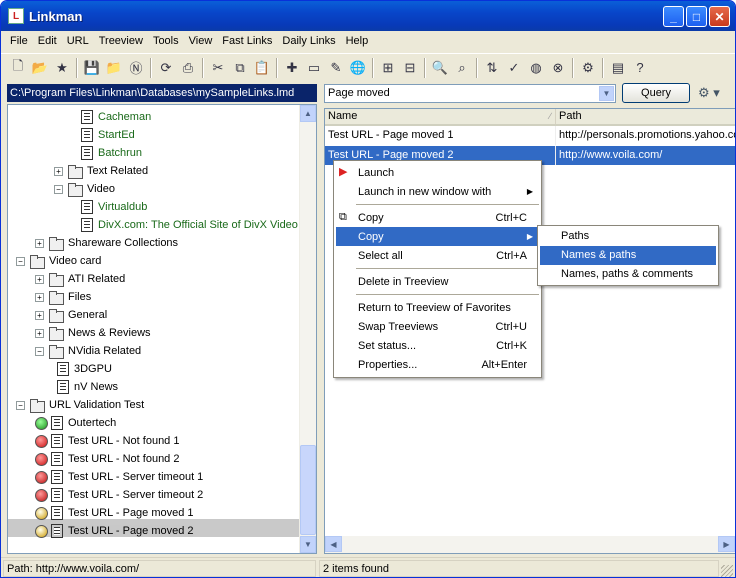  I want to click on context-item-copy: Copy ▶, so click(437, 236).